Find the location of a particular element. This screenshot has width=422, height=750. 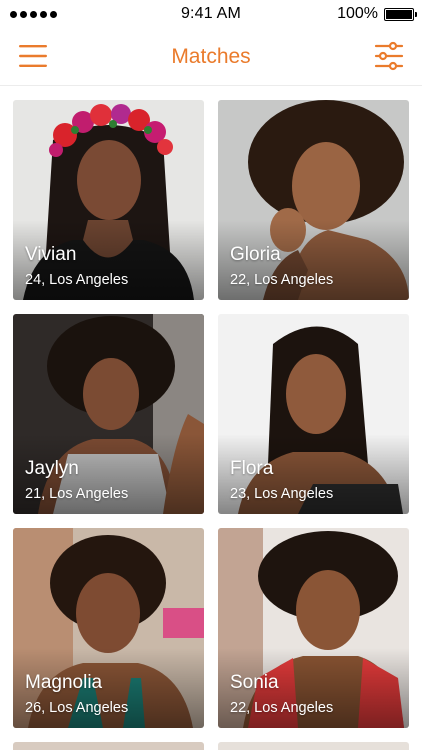

filter-button is located at coordinates (389, 56).